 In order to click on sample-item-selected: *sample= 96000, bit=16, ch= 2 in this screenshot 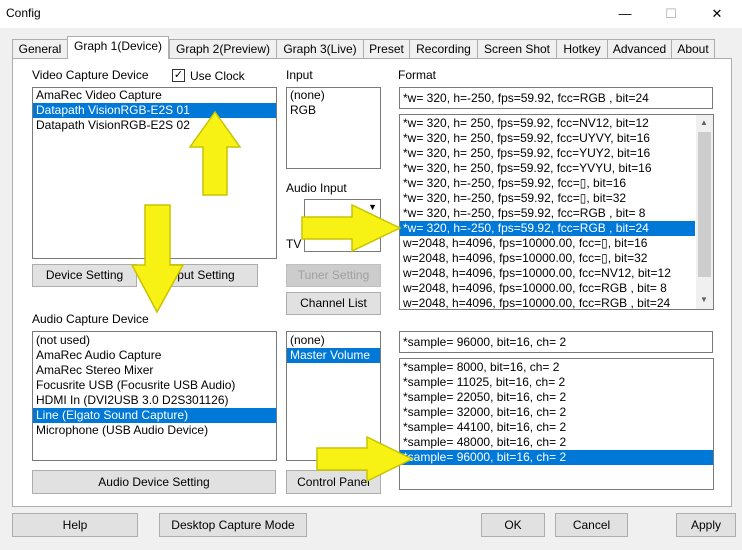, I will do `click(556, 457)`.